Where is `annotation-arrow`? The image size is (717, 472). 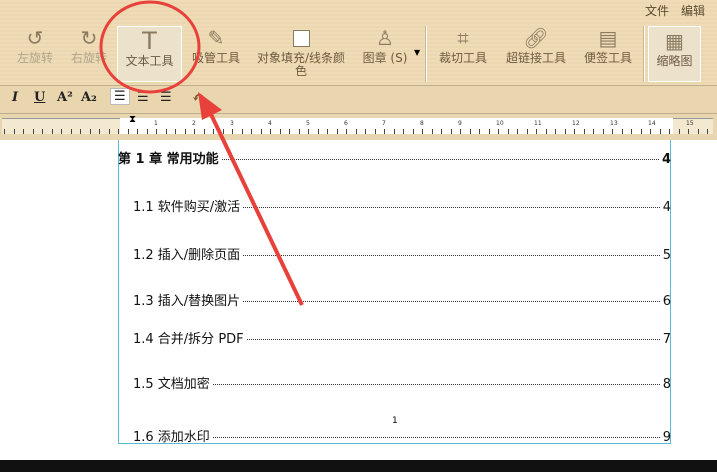 annotation-arrow is located at coordinates (255, 206).